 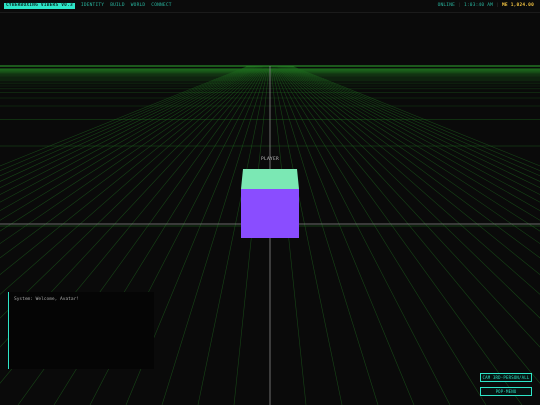 What do you see at coordinates (270, 159) in the screenshot?
I see `player-name-label: PLAYER` at bounding box center [270, 159].